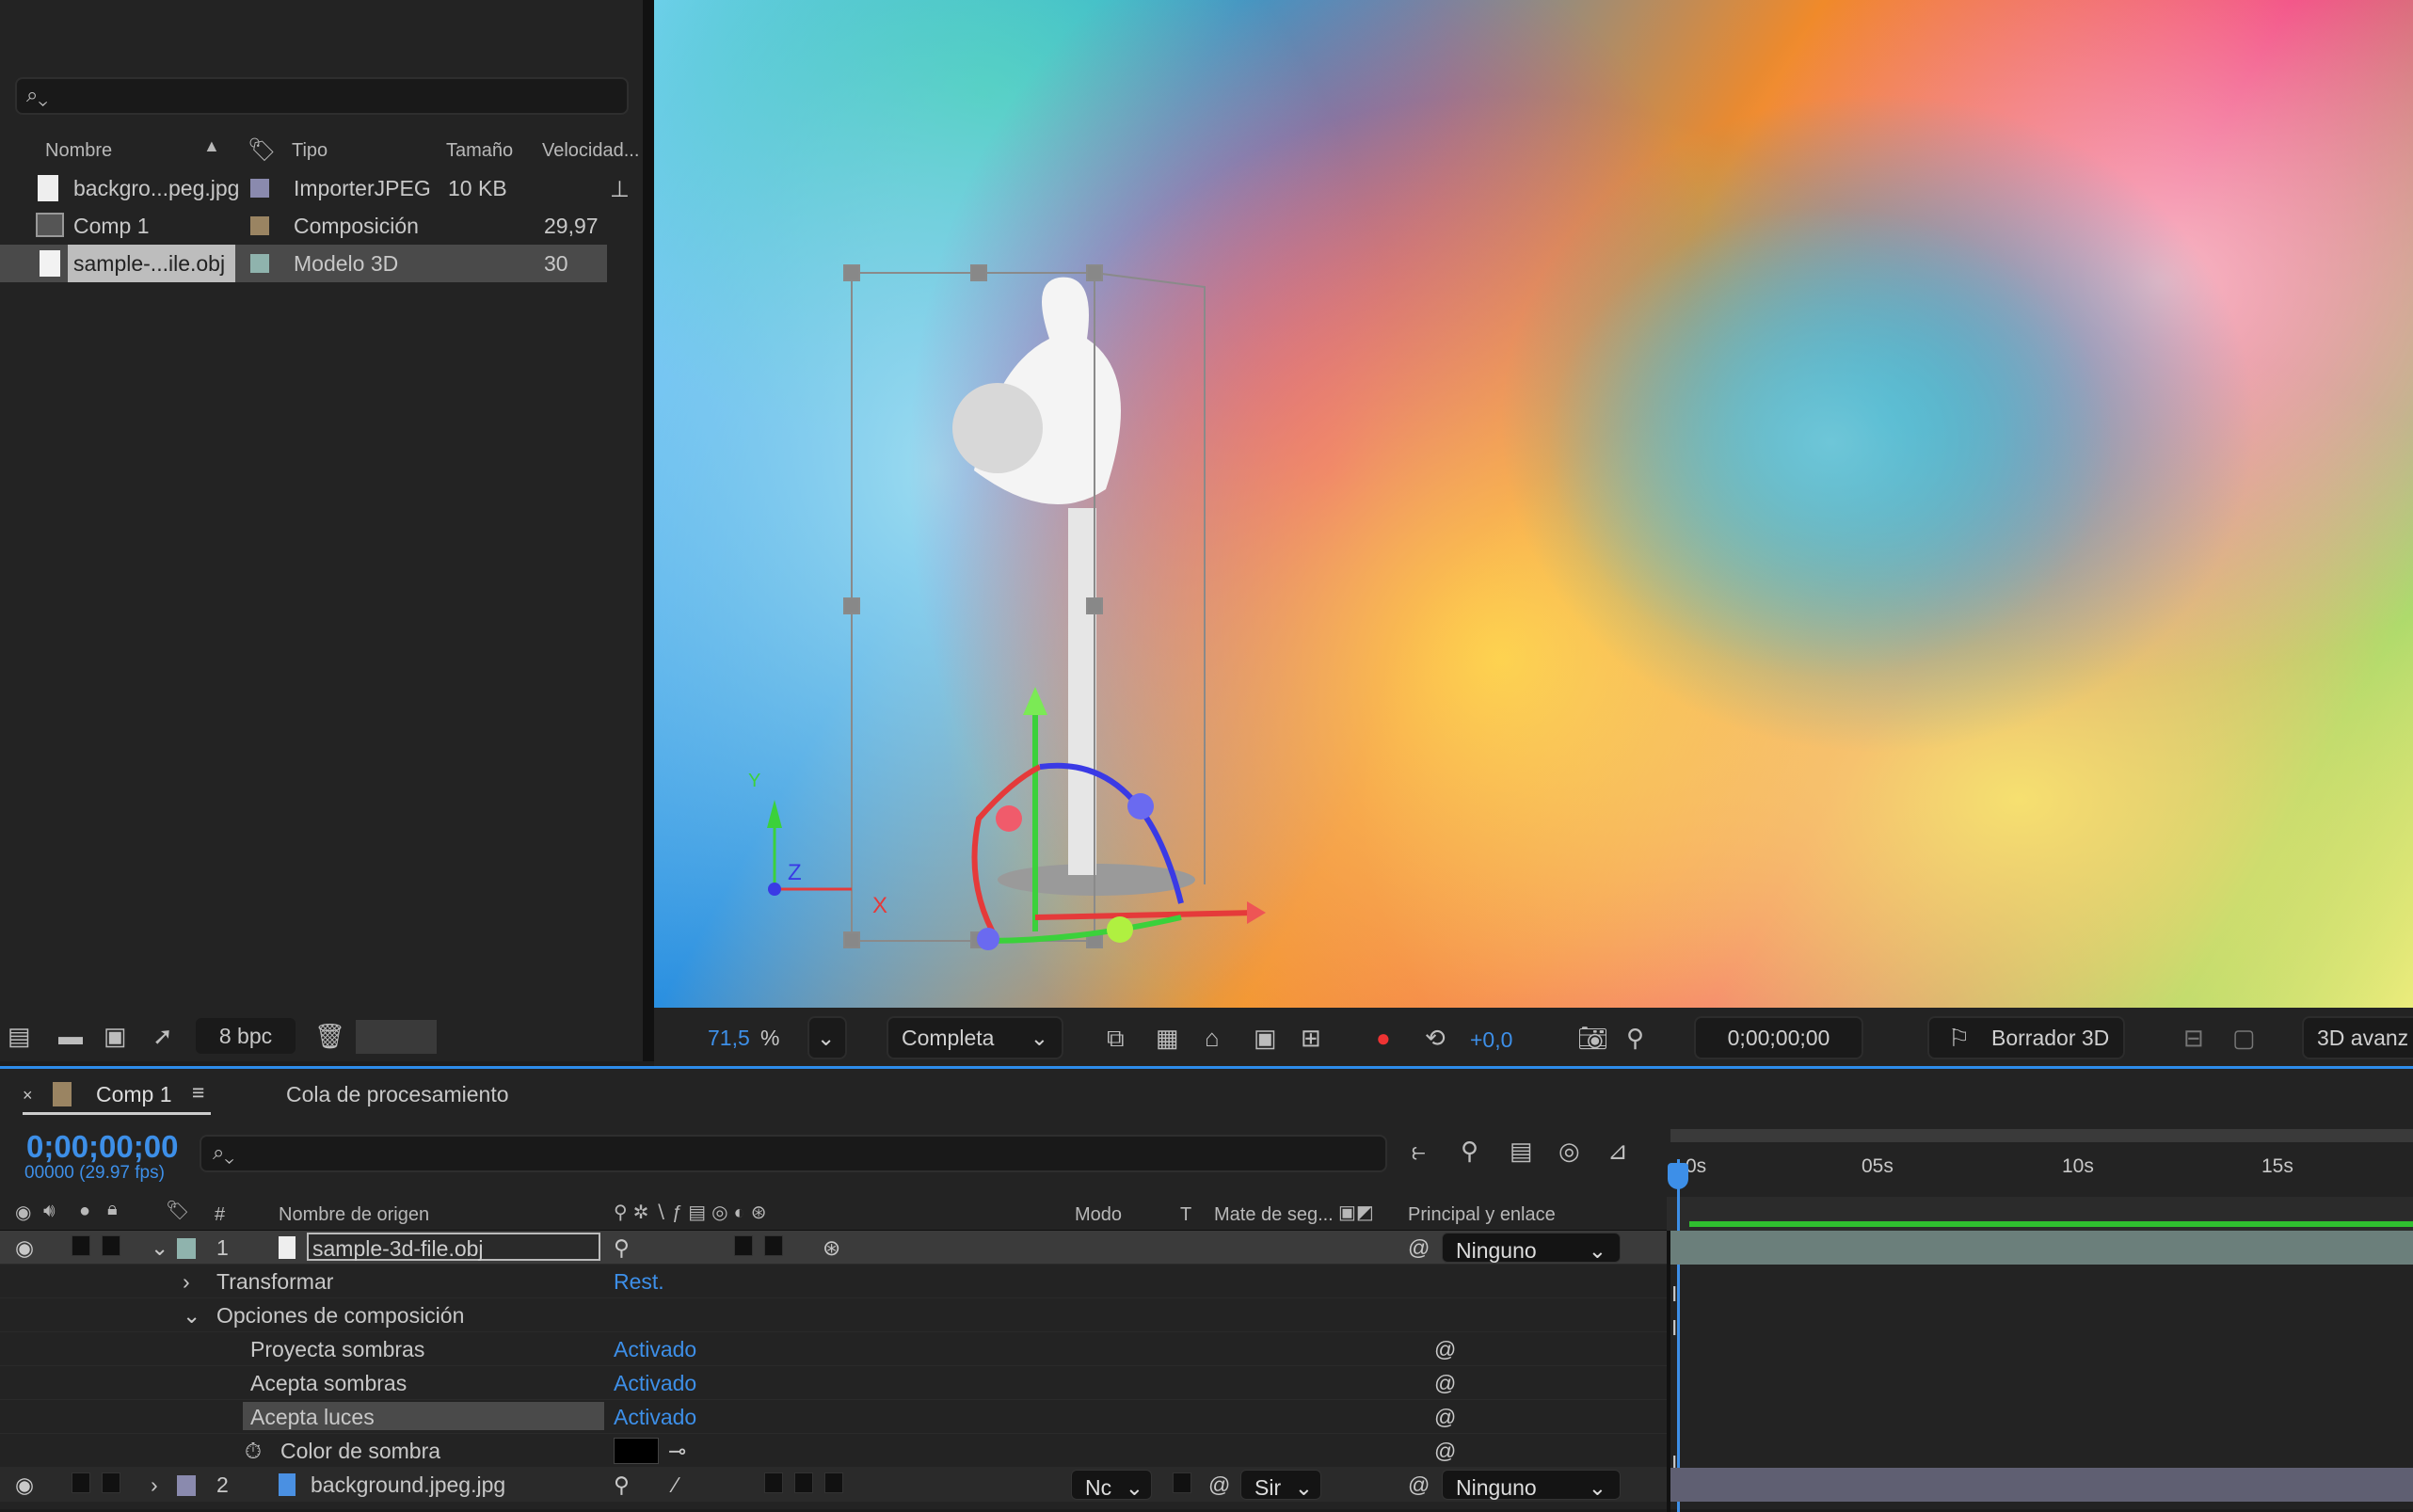 The height and width of the screenshot is (1512, 2413). I want to click on render-icon: ➚, so click(162, 1036).